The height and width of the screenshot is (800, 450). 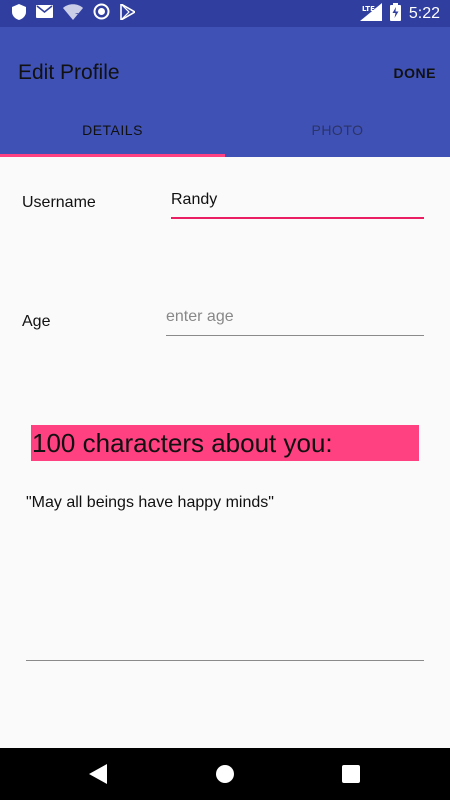 I want to click on tab-details: DETAILS, so click(x=112, y=129).